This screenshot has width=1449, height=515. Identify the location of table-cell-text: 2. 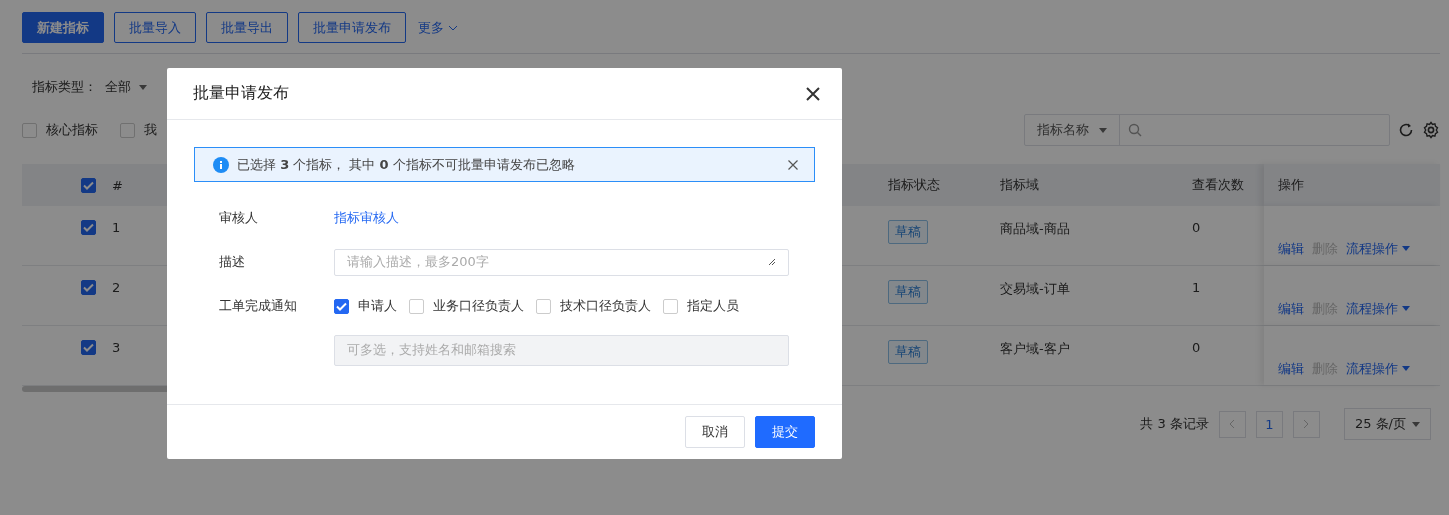
(117, 287).